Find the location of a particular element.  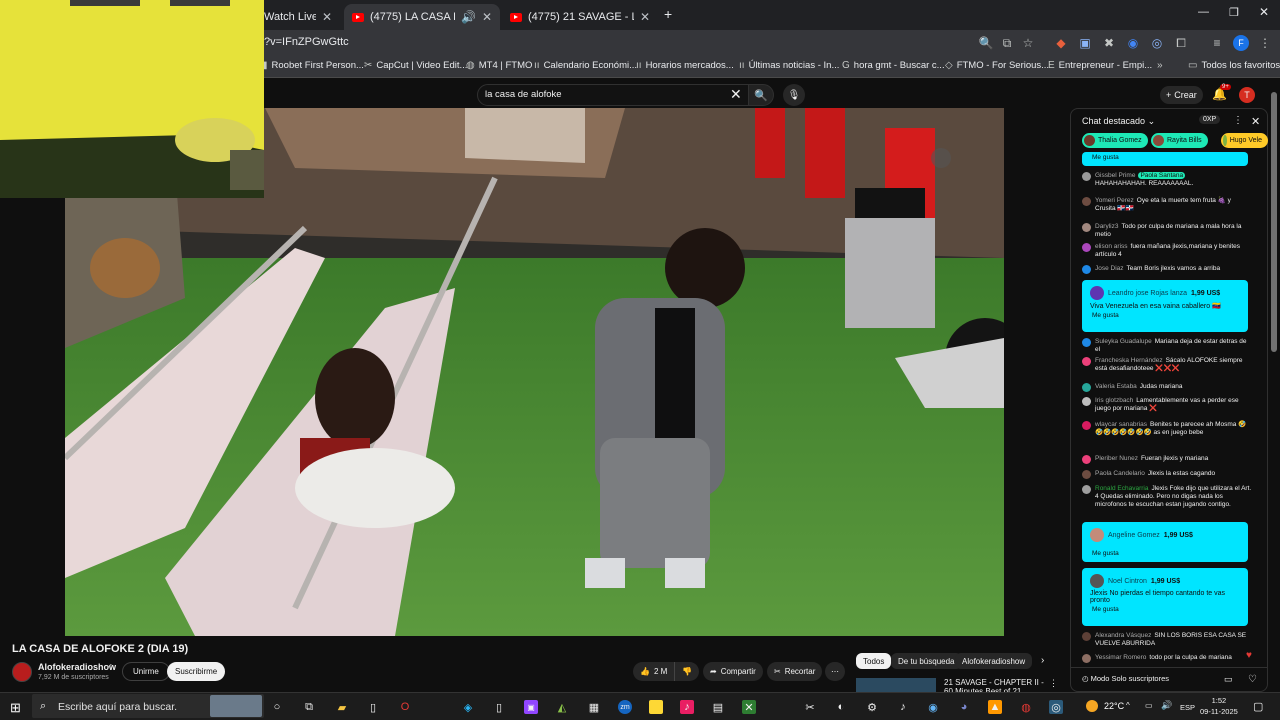

channel-avatar is located at coordinates (22, 672).